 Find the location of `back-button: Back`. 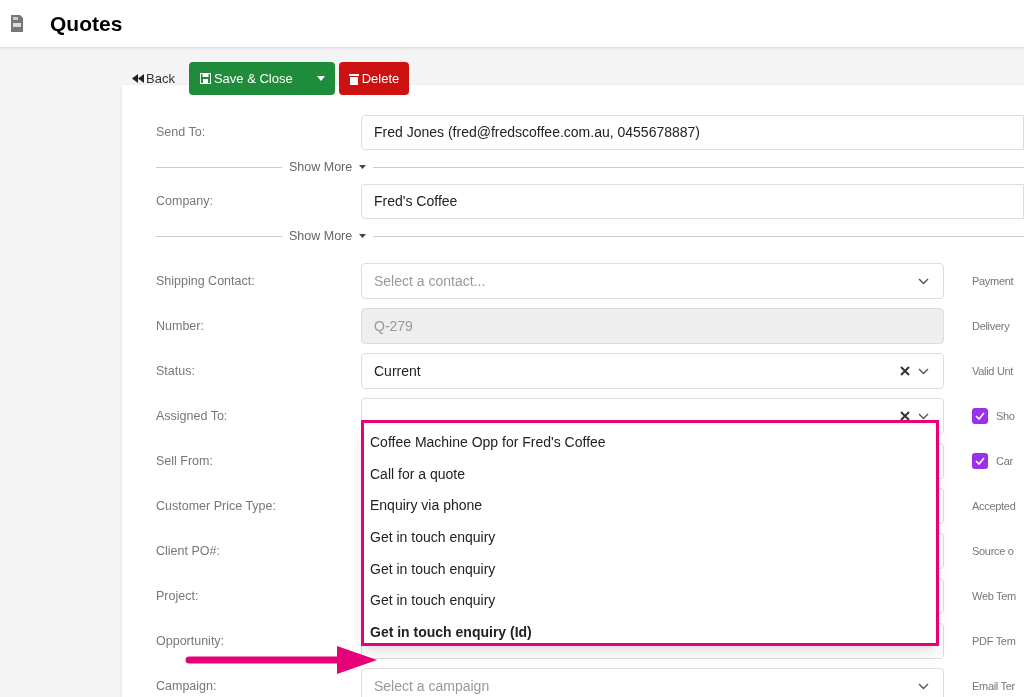

back-button: Back is located at coordinates (153, 78).